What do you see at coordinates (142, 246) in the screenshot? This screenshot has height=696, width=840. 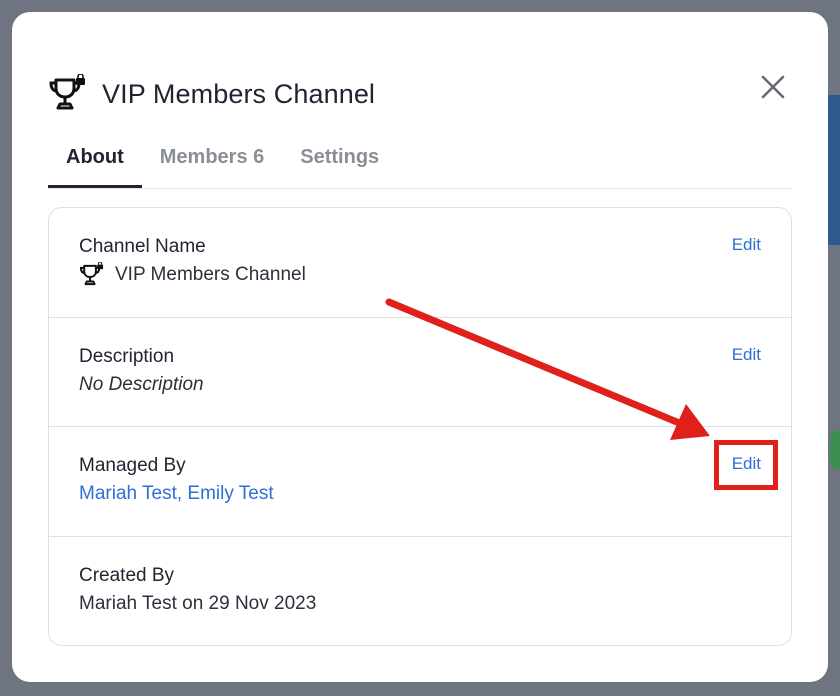 I see `channel-name-label: Channel Name` at bounding box center [142, 246].